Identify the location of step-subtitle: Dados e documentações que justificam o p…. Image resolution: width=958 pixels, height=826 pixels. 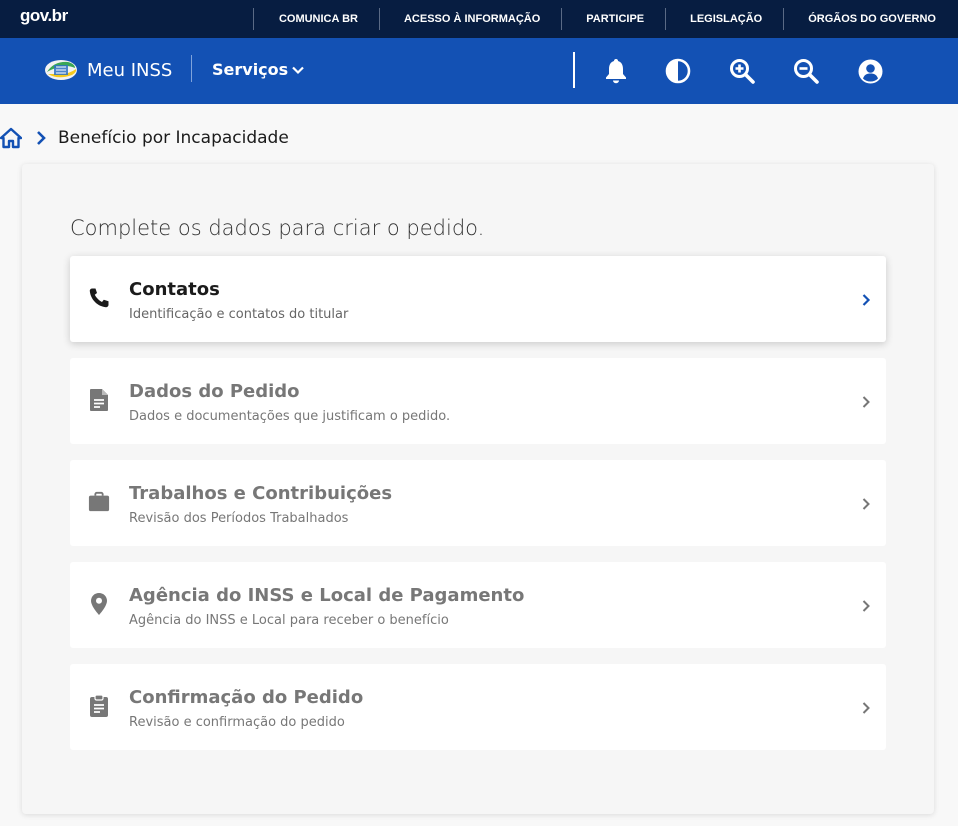
(290, 416).